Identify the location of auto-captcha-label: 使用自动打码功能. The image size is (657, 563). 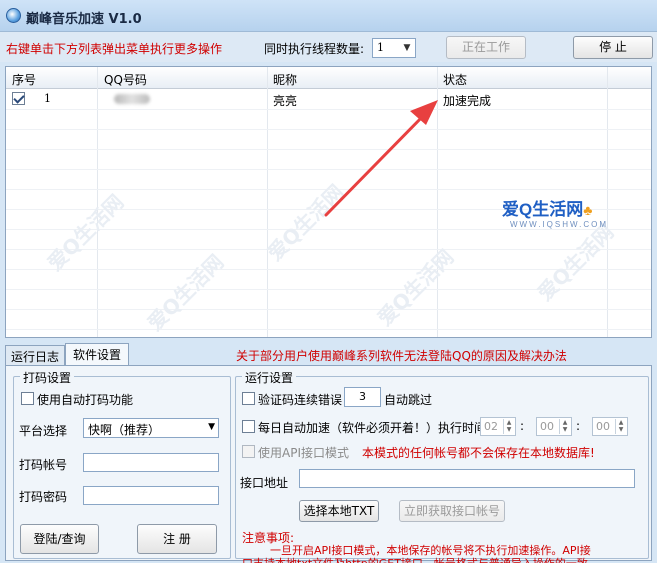
(85, 400).